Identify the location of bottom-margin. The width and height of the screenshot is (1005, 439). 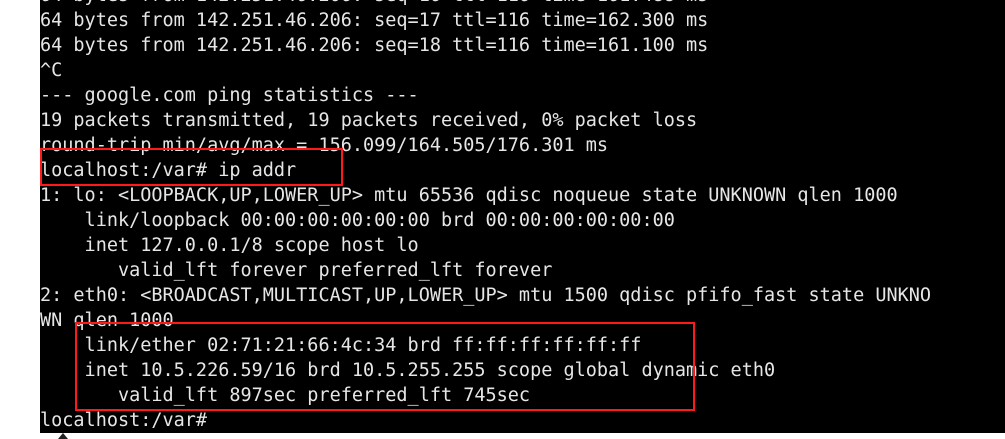
(502, 436).